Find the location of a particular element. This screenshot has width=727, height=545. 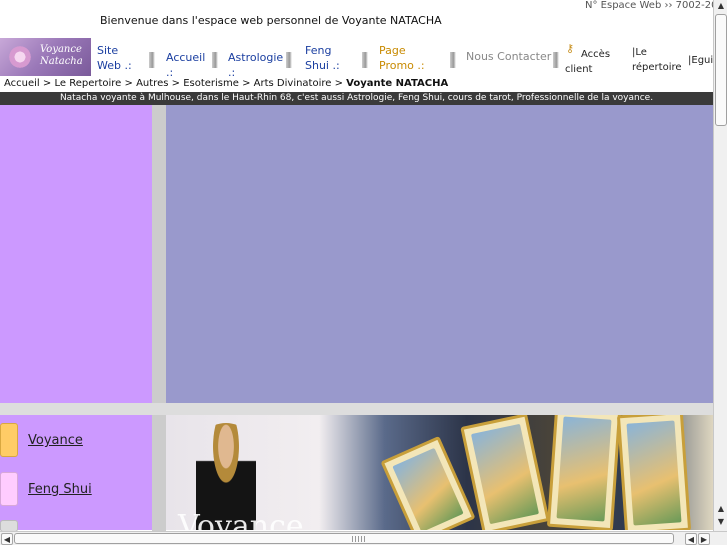

nav-site-web-line1: Site is located at coordinates (108, 50).